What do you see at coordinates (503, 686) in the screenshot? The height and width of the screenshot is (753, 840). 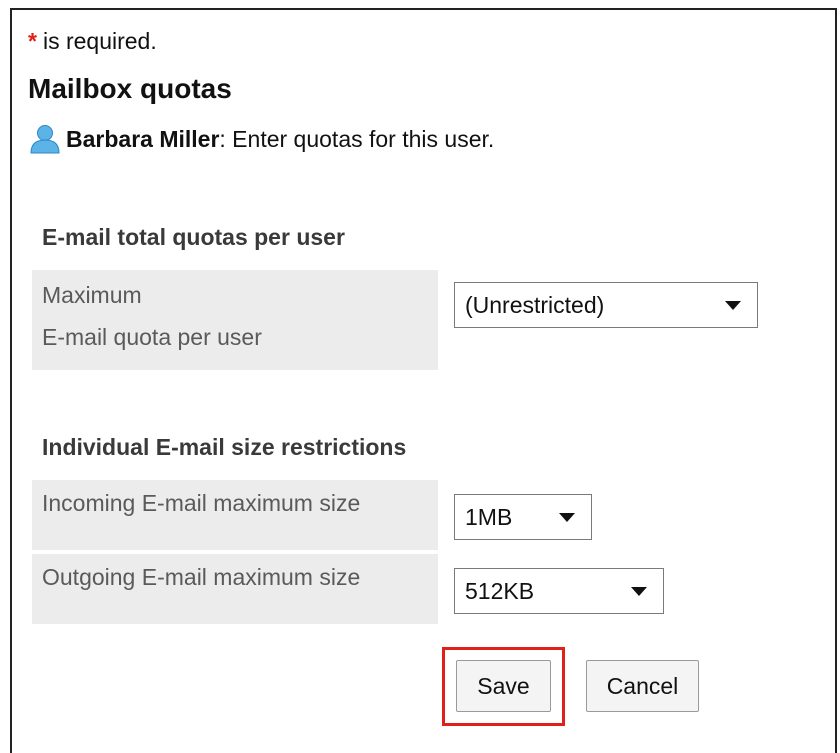 I see `save-button: Save` at bounding box center [503, 686].